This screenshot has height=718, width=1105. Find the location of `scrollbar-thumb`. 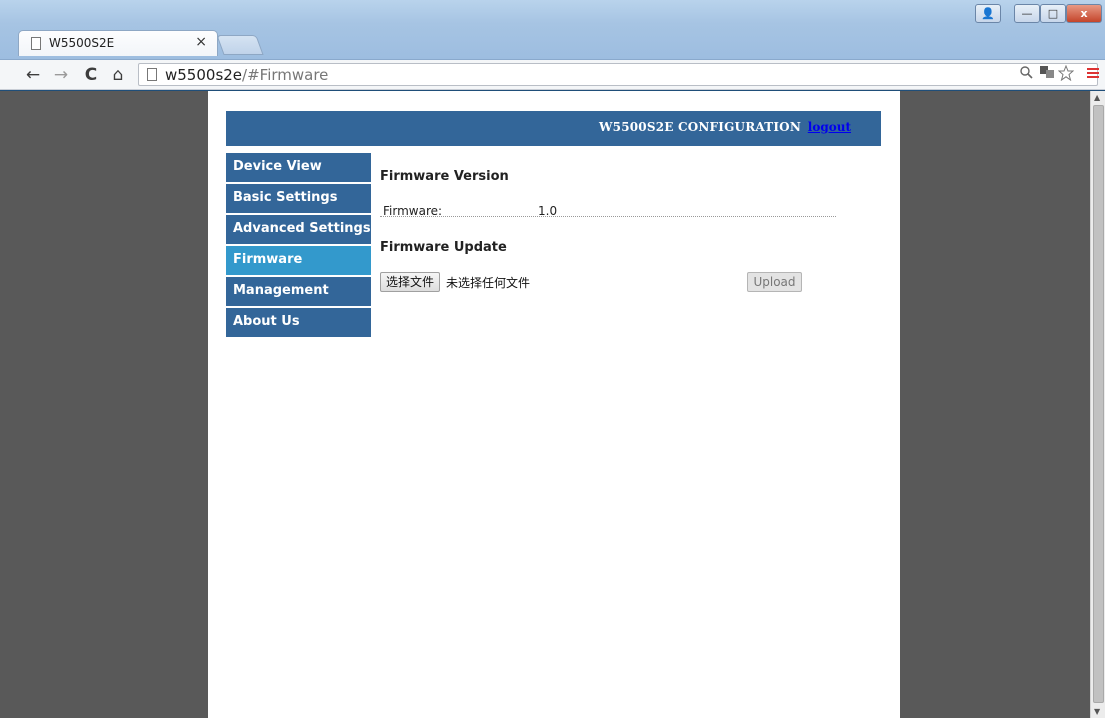

scrollbar-thumb is located at coordinates (1098, 404).